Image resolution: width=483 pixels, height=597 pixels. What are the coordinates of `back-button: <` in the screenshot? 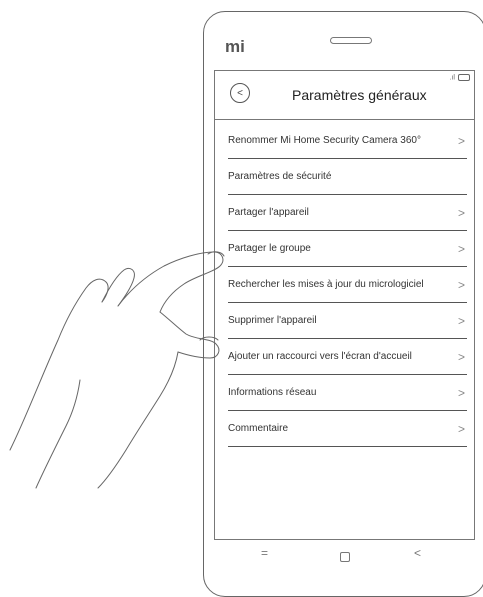 It's located at (240, 93).